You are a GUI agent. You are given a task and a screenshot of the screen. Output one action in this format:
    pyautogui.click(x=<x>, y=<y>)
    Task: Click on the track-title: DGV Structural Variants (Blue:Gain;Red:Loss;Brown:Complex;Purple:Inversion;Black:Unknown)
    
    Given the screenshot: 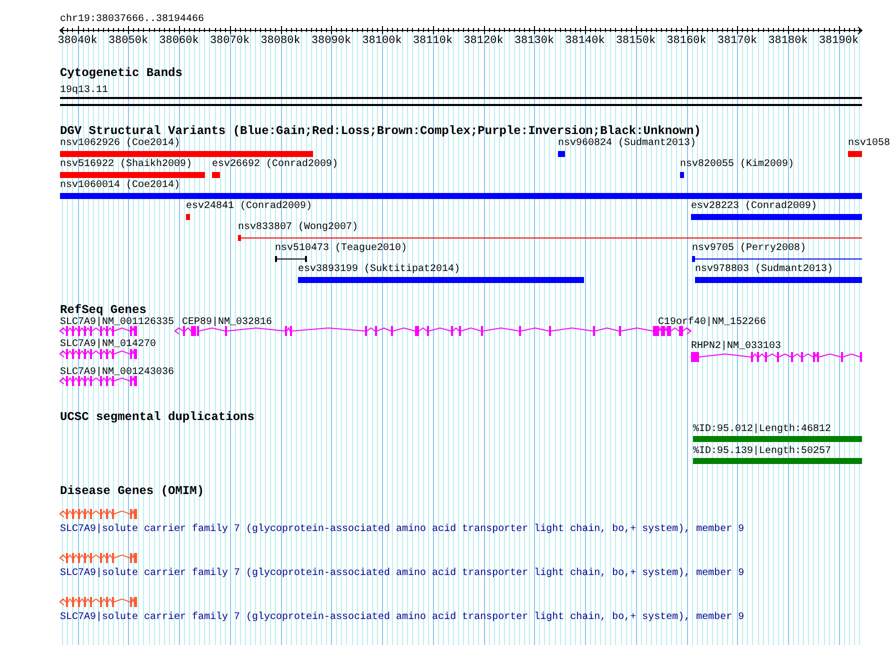 What is the action you would take?
    pyautogui.click(x=381, y=131)
    